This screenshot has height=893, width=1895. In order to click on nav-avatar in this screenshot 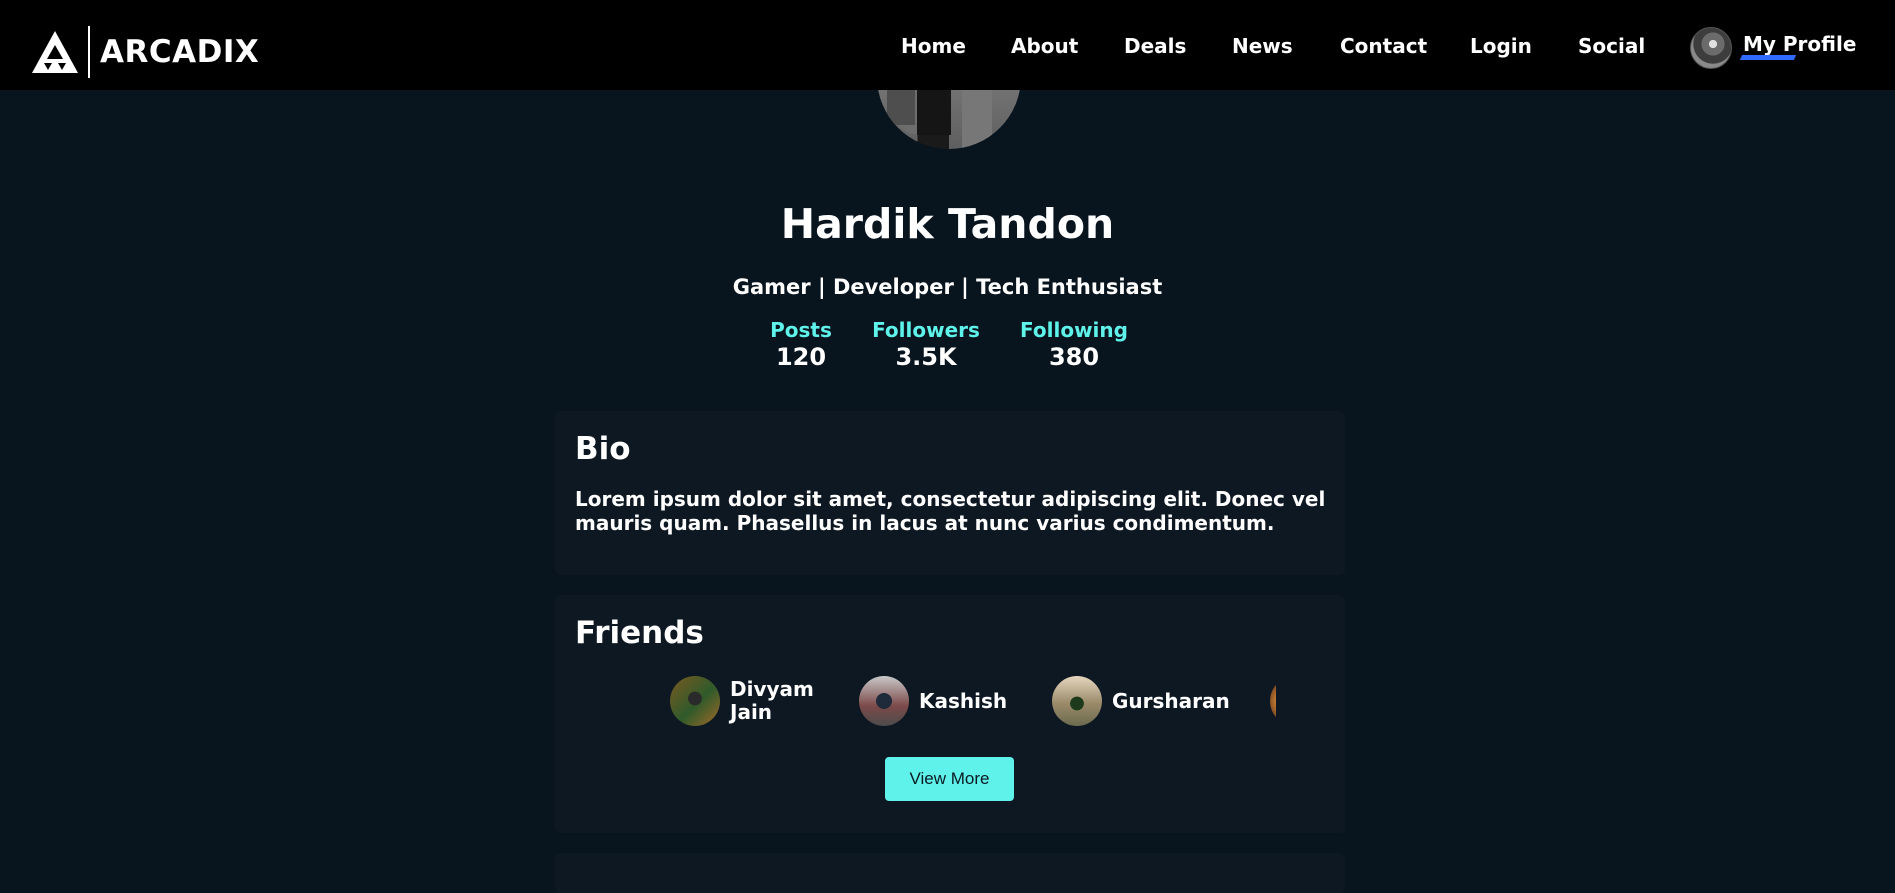, I will do `click(1711, 48)`.